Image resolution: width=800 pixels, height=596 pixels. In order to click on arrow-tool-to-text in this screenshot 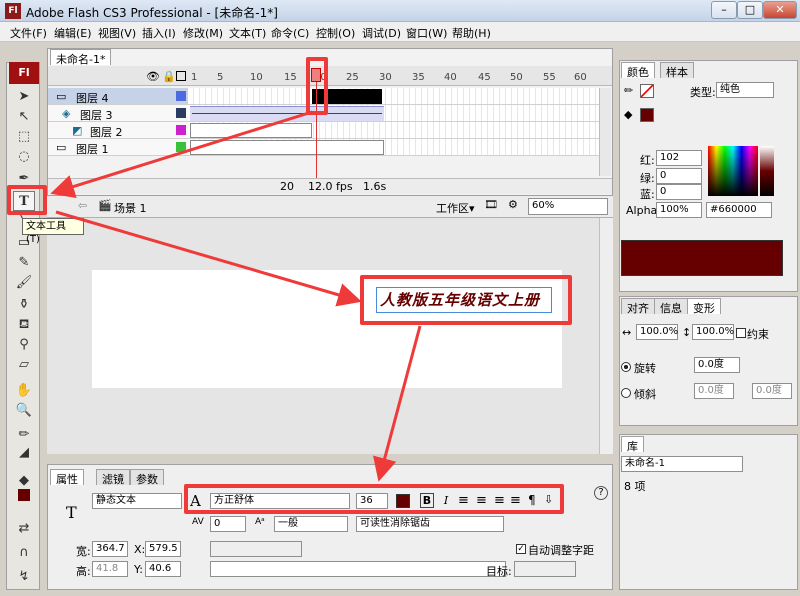, I will do `click(208, 258)`.